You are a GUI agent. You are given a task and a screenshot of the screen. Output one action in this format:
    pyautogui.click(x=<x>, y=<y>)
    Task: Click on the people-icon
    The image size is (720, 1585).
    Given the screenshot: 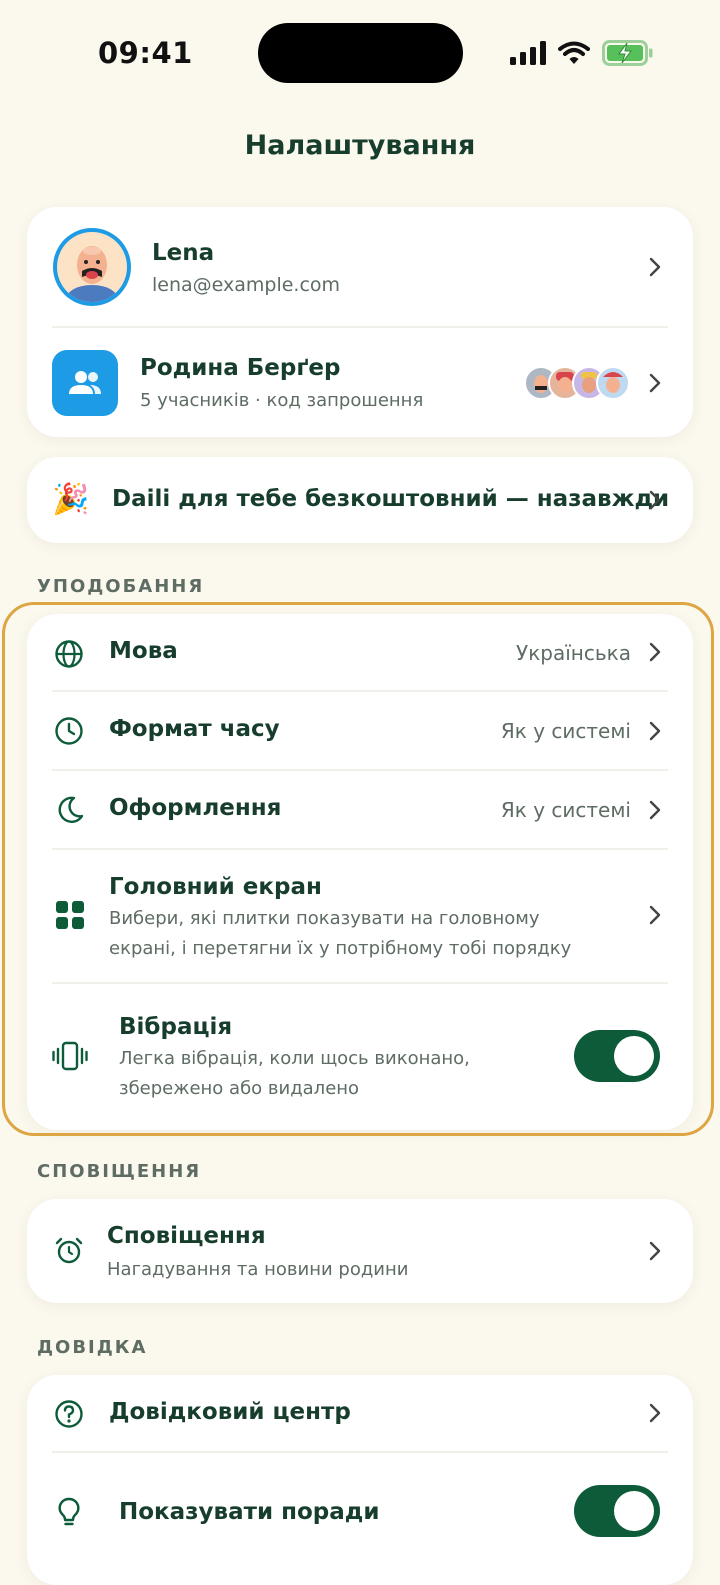 What is the action you would take?
    pyautogui.click(x=85, y=382)
    